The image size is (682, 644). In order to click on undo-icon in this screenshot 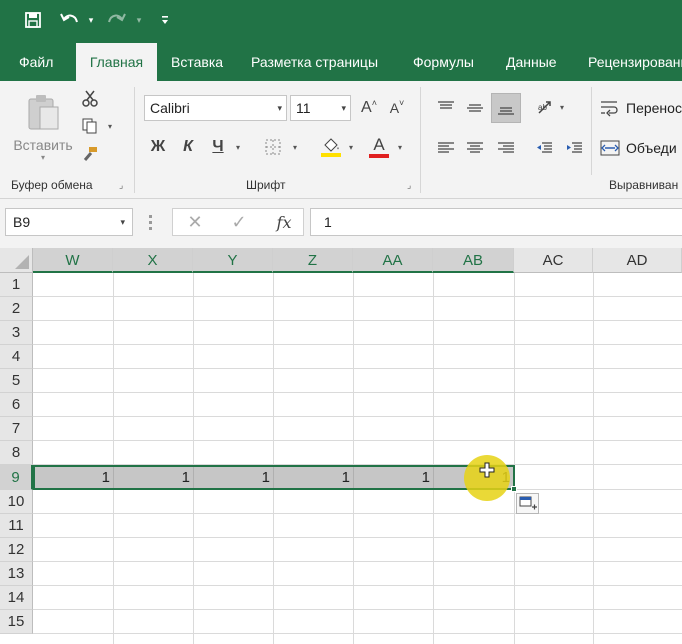, I will do `click(70, 20)`.